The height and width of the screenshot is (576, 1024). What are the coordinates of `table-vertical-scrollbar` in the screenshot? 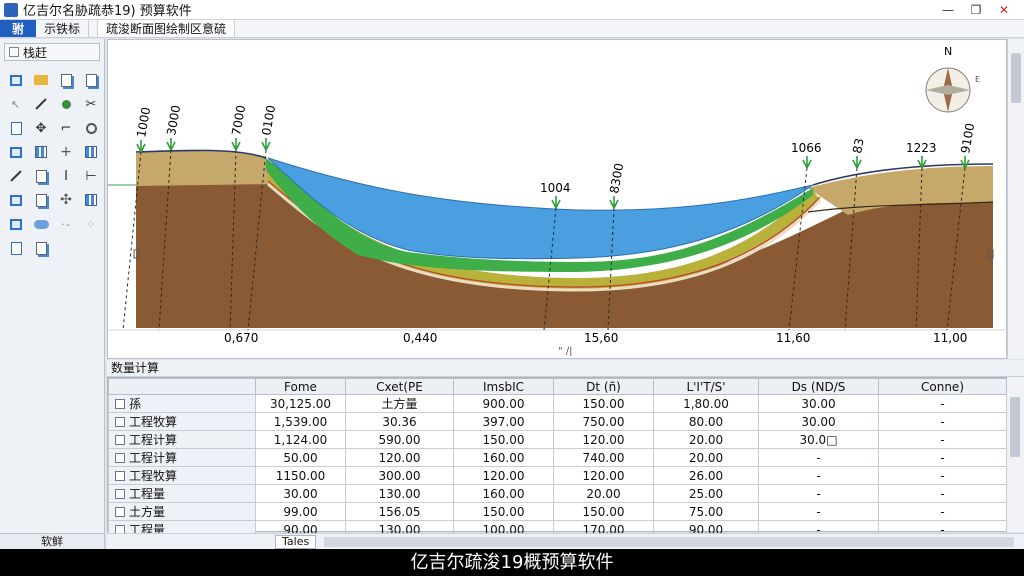 It's located at (1015, 454).